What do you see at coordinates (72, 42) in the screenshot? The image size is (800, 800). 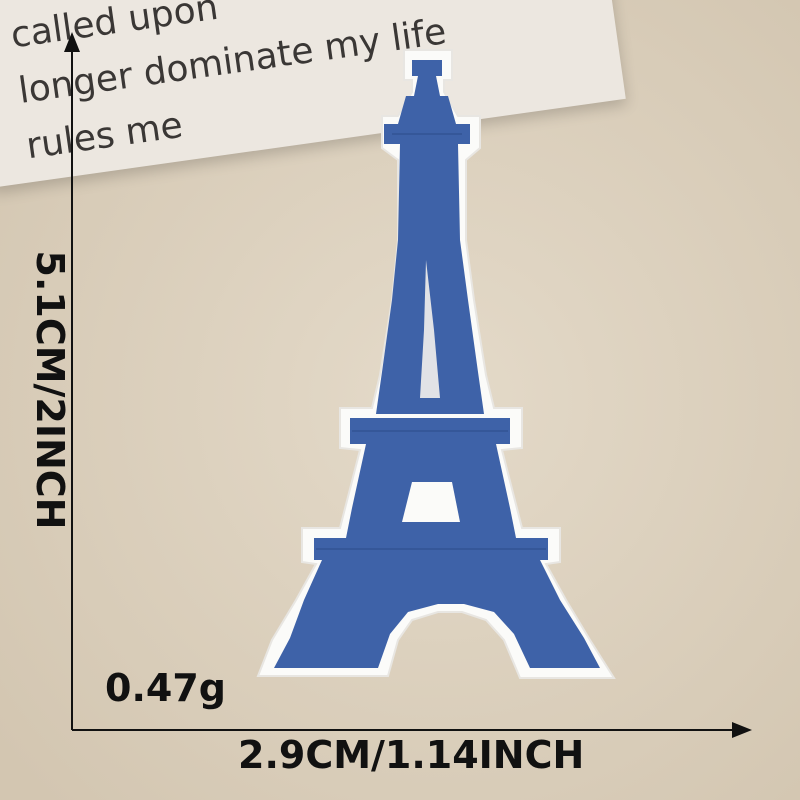 I see `vertical-arrowhead` at bounding box center [72, 42].